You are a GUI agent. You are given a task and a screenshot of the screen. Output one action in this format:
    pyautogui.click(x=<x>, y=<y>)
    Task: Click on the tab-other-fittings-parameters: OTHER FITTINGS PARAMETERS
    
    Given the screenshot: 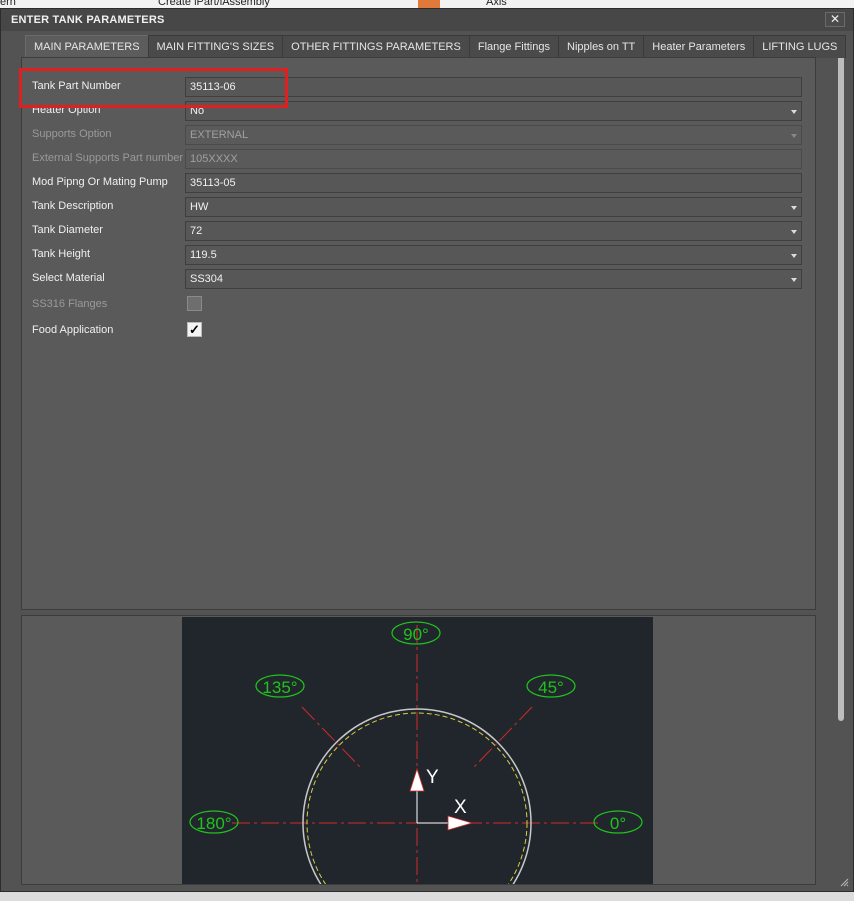 What is the action you would take?
    pyautogui.click(x=376, y=46)
    